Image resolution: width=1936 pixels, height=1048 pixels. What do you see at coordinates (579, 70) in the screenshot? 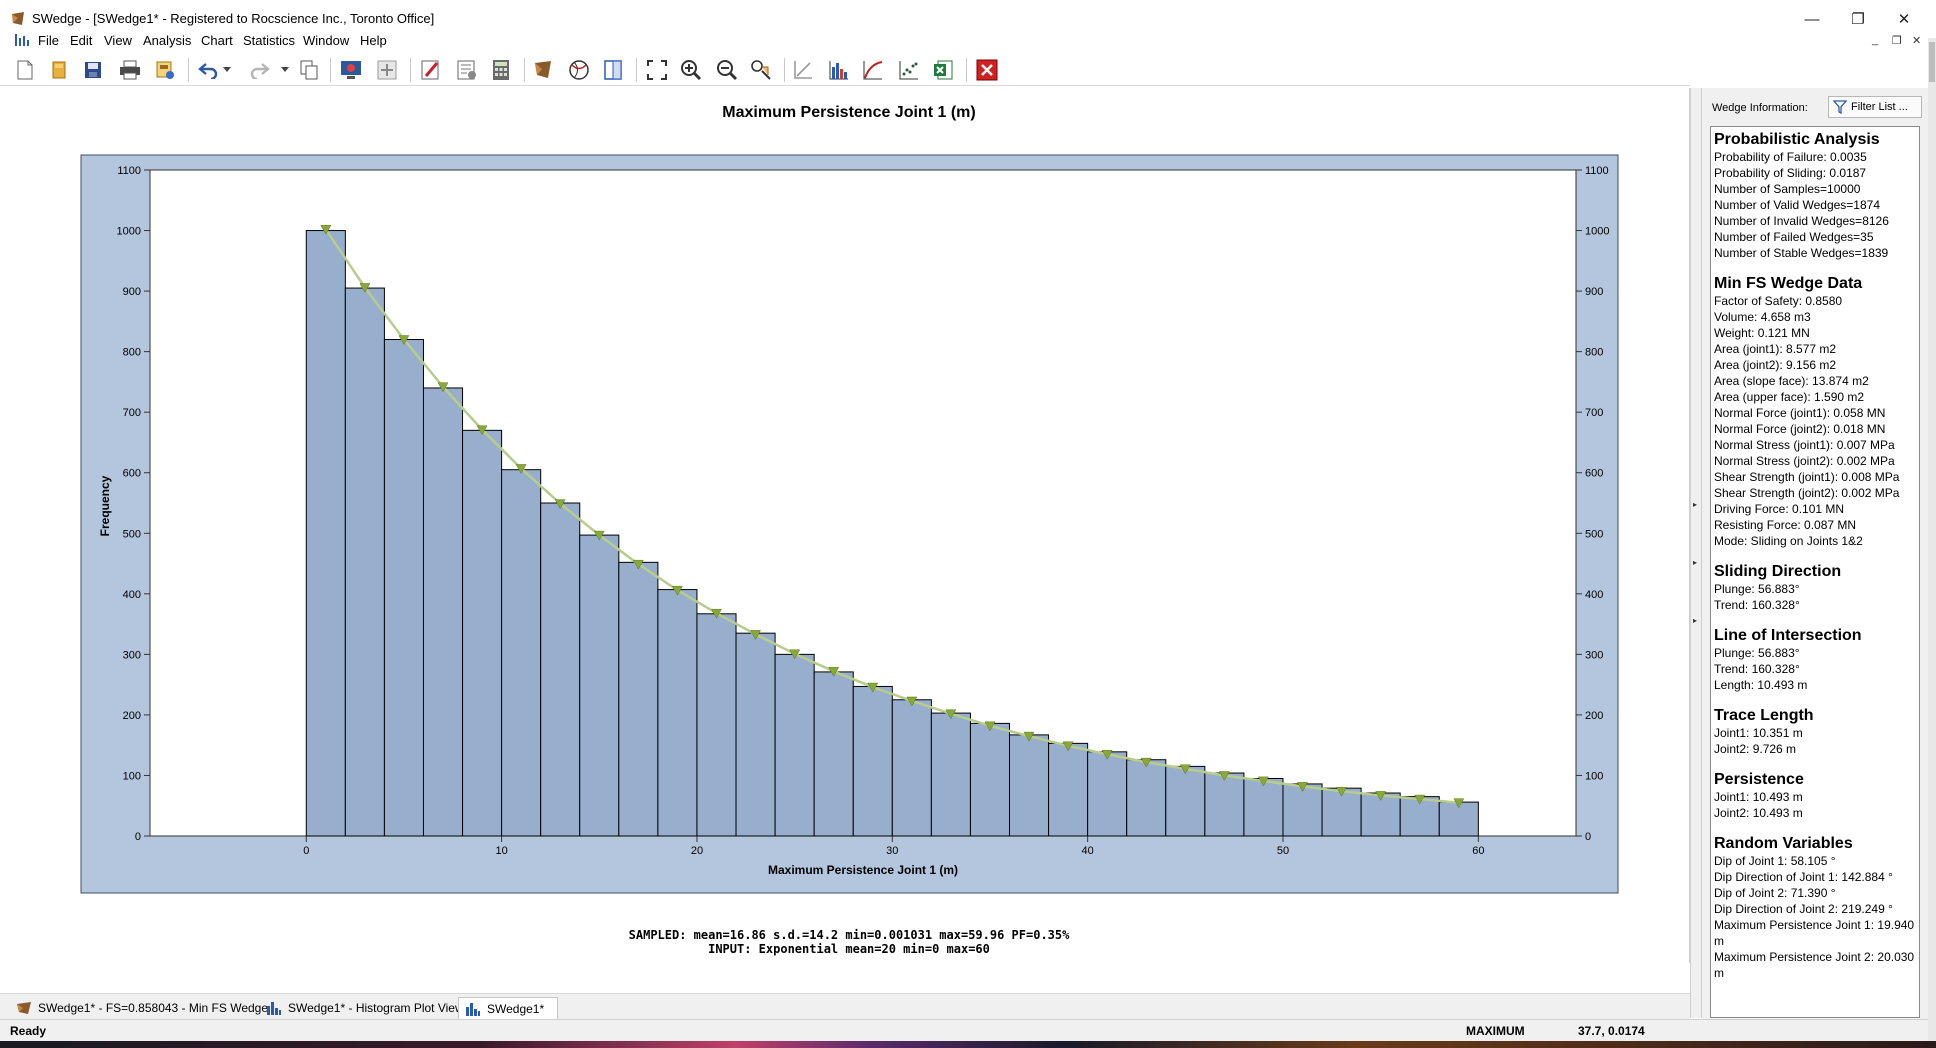
I see `stereonet-icon` at bounding box center [579, 70].